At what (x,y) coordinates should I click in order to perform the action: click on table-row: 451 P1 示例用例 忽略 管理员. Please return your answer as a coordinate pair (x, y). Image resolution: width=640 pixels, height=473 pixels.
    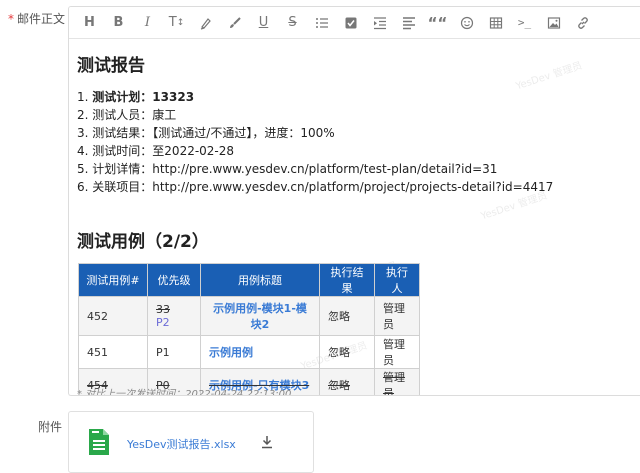
    Looking at the image, I should click on (249, 352).